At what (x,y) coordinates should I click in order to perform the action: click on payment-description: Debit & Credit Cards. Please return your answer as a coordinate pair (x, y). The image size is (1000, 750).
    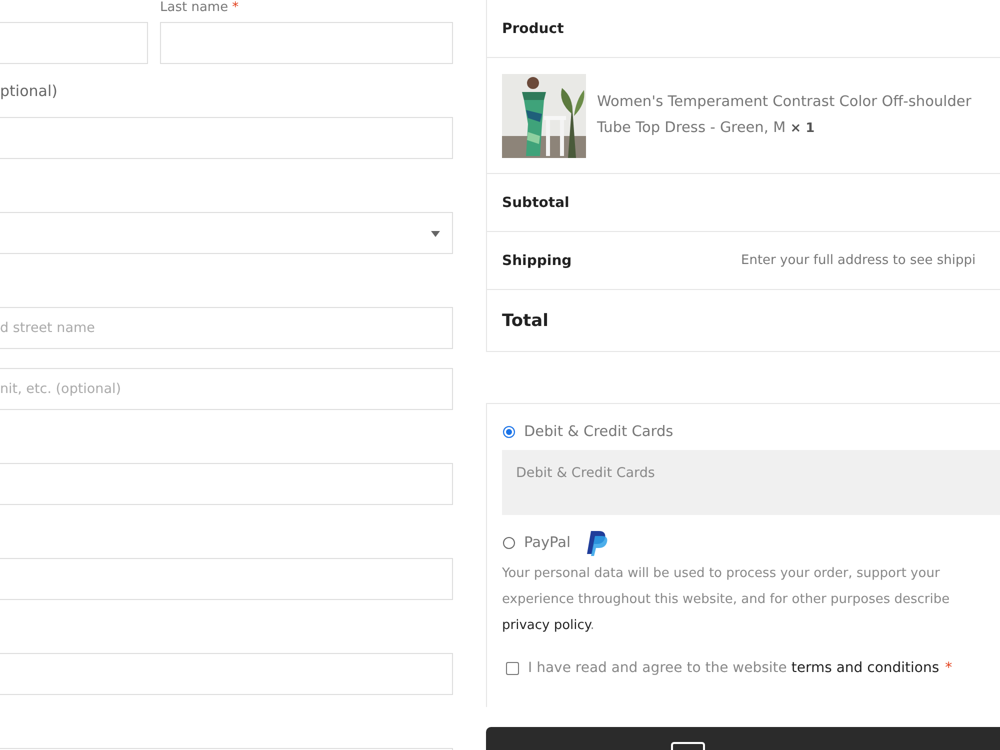
    Looking at the image, I should click on (751, 482).